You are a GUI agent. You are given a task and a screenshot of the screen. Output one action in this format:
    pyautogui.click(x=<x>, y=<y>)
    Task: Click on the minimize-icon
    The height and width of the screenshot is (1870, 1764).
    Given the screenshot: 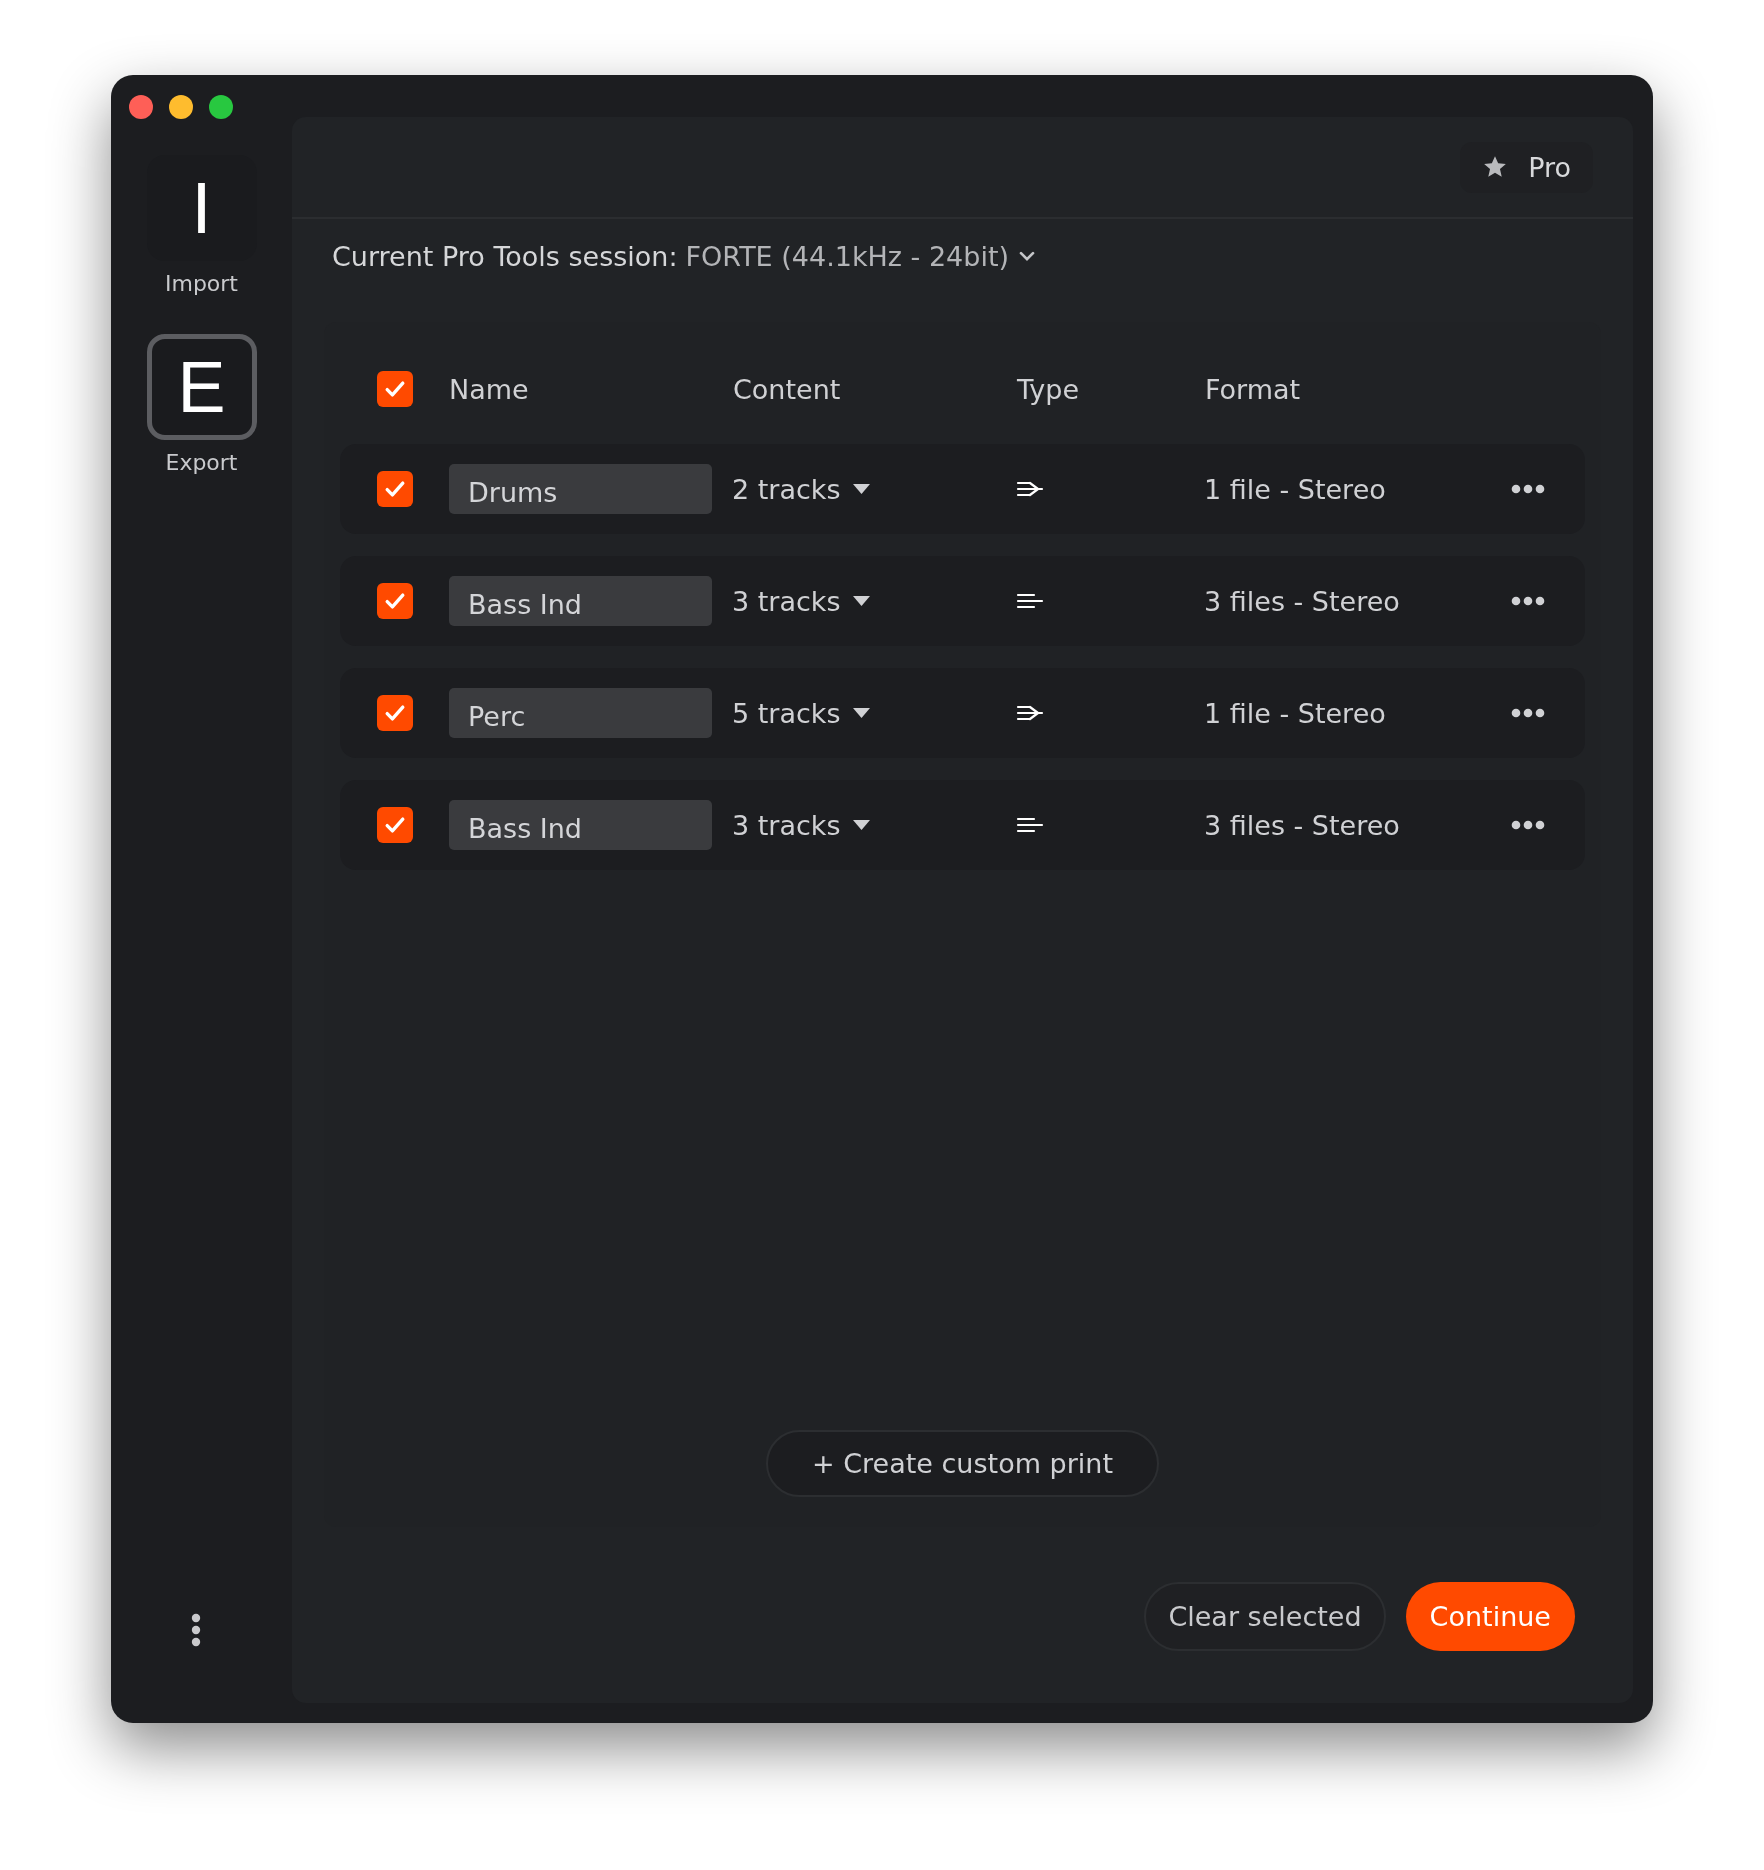 What is the action you would take?
    pyautogui.click(x=181, y=107)
    